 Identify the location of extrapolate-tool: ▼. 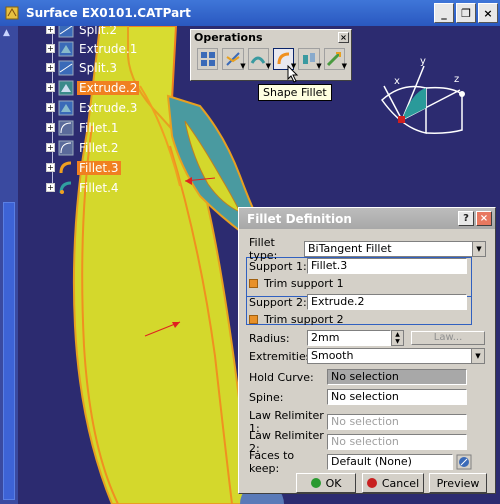
(335, 59).